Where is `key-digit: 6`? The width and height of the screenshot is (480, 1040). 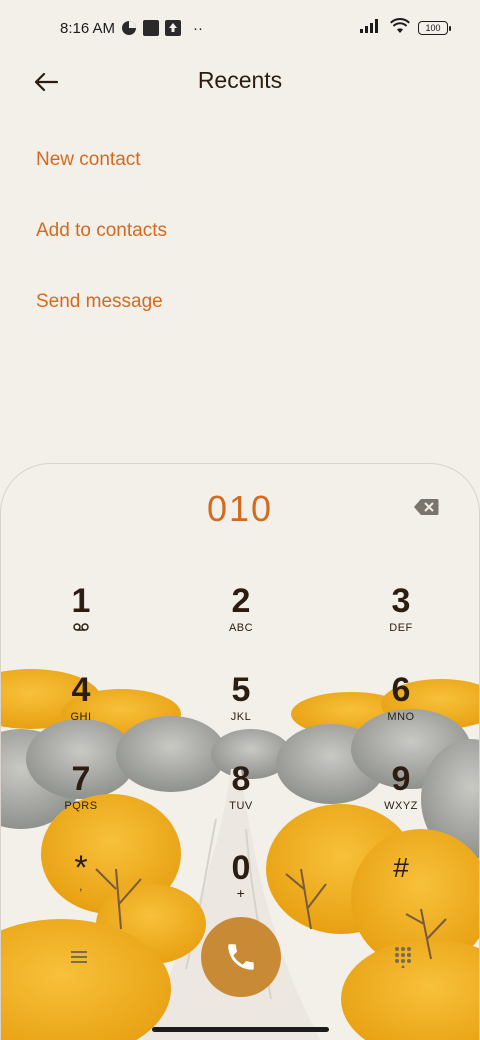 key-digit: 6 is located at coordinates (401, 690).